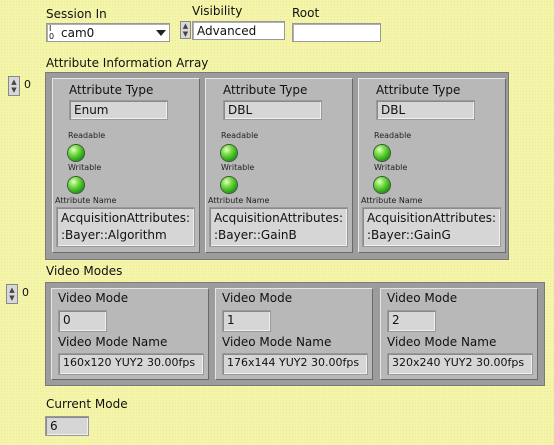 This screenshot has width=554, height=445. Describe the element at coordinates (217, 11) in the screenshot. I see `visibility-label: Visibility` at that location.